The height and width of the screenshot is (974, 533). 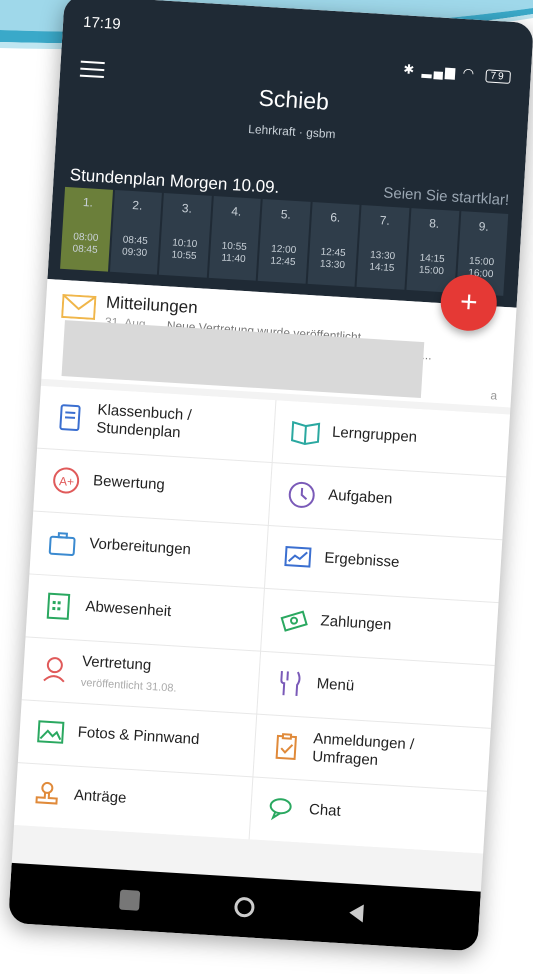 What do you see at coordinates (280, 809) in the screenshot?
I see `chat-icon` at bounding box center [280, 809].